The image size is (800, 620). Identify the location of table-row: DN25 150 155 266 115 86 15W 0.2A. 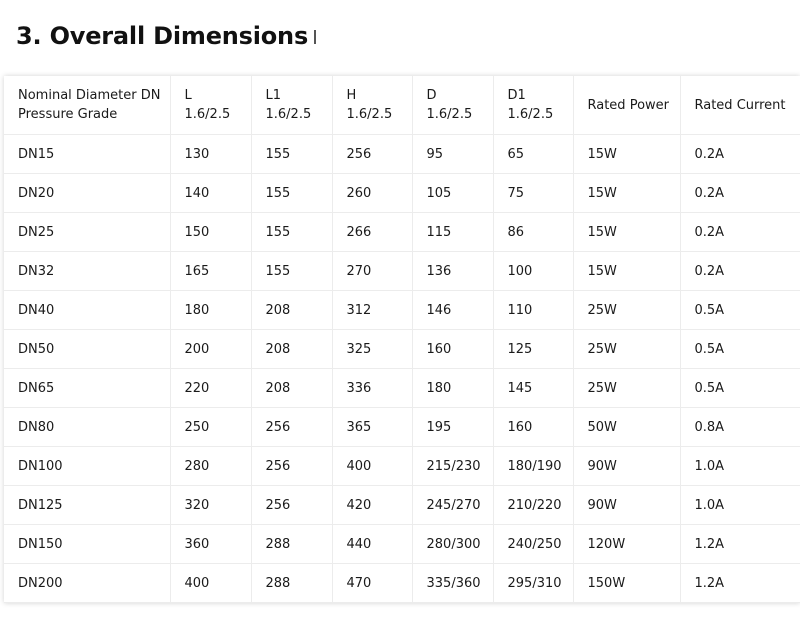
(402, 232).